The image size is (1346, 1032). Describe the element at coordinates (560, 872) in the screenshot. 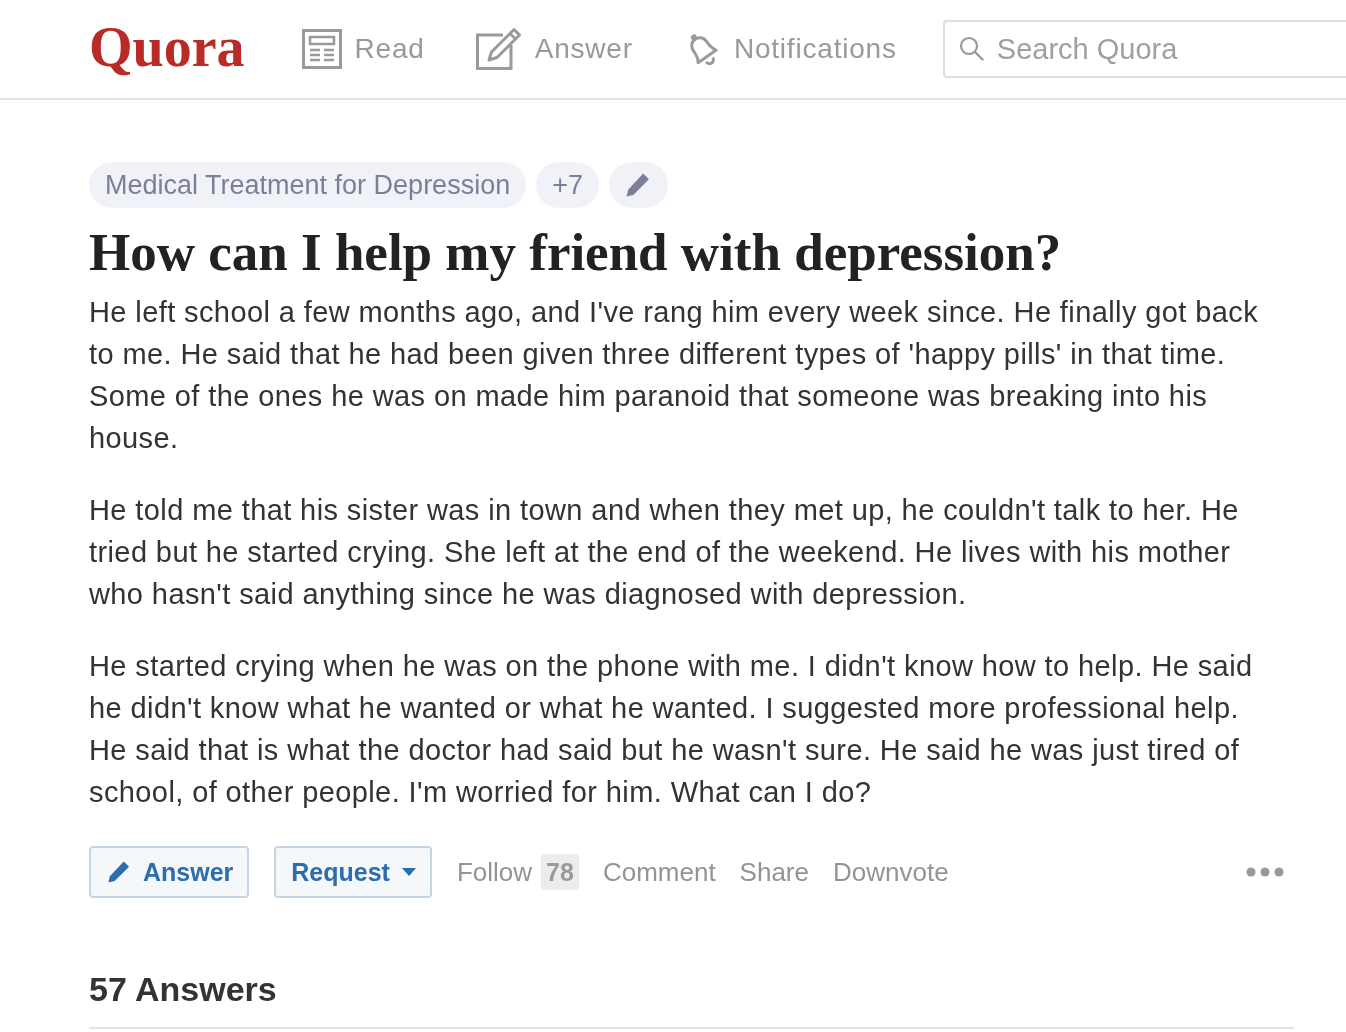

I see `follower-count: 78` at that location.